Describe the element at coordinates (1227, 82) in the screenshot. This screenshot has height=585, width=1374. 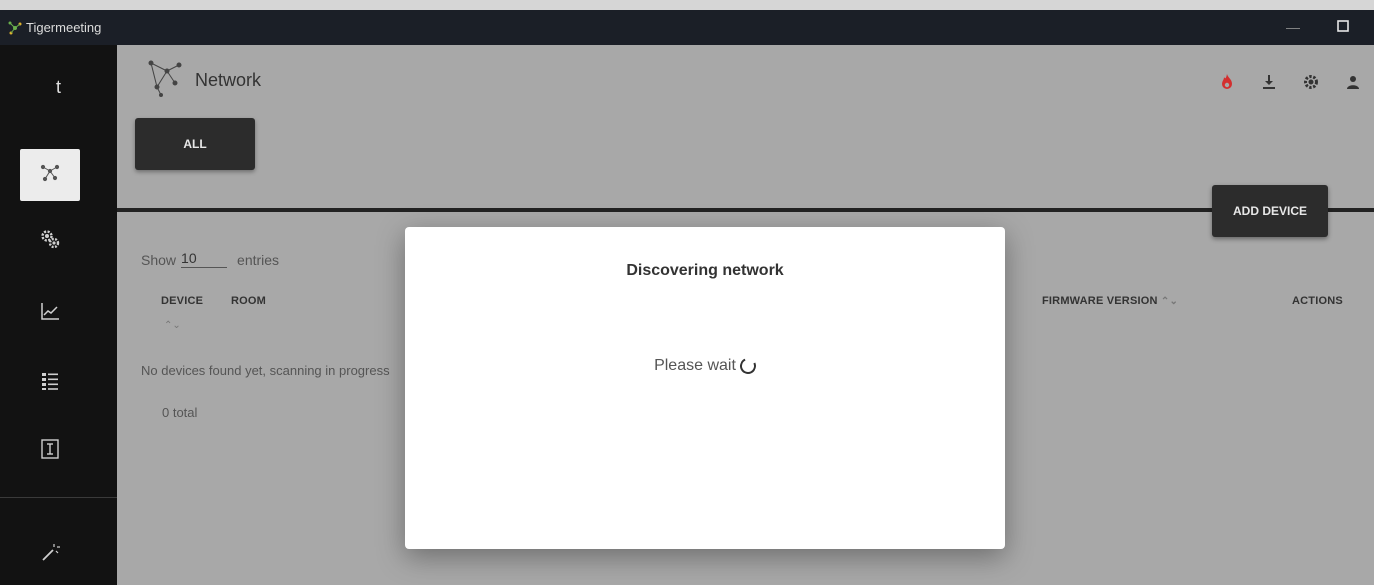
I see `fire-icon` at that location.